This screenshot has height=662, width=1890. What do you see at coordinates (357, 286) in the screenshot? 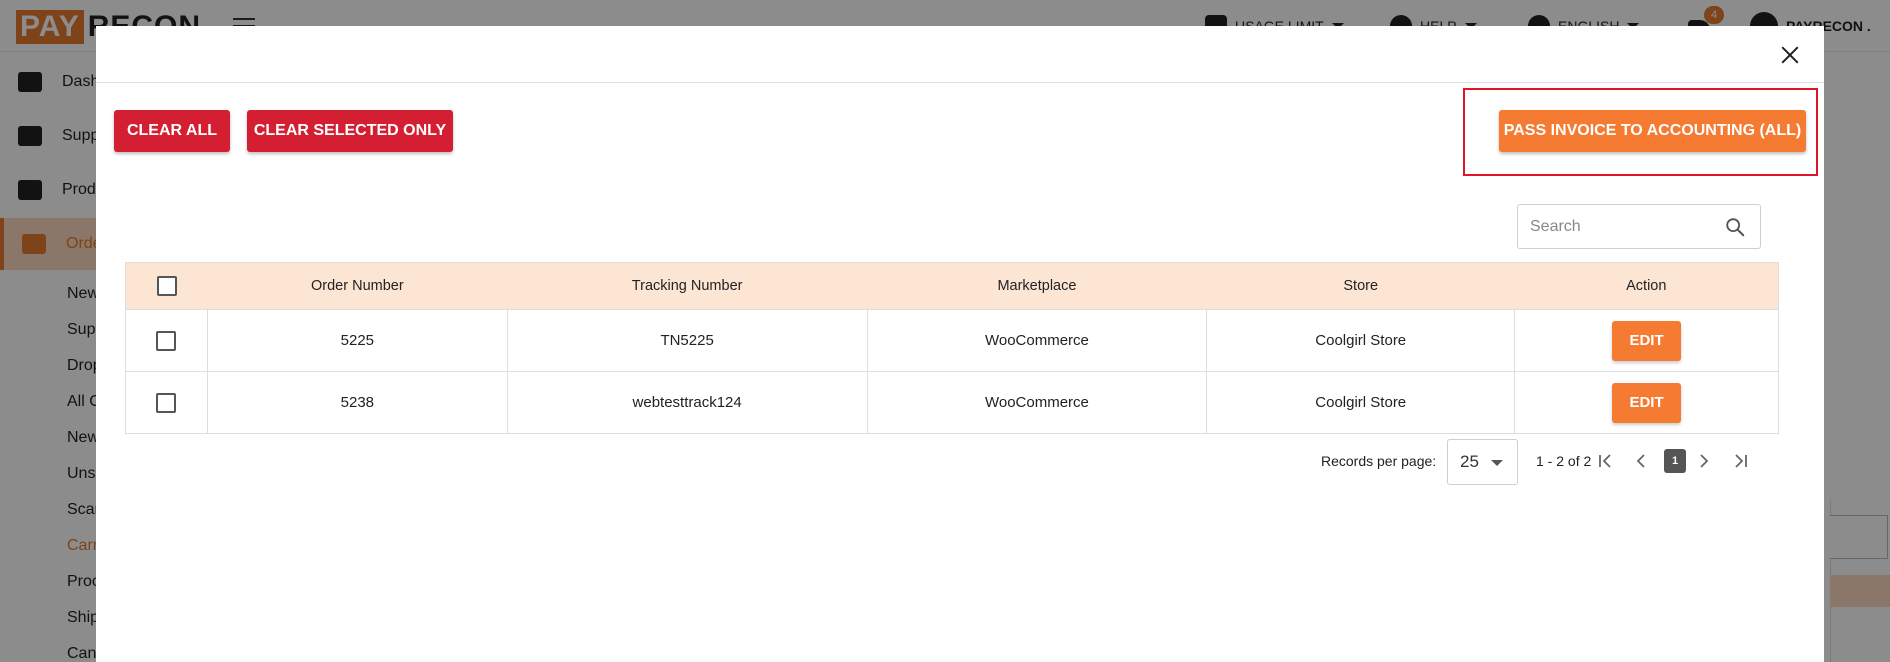
I see `column-header: Order Number` at bounding box center [357, 286].